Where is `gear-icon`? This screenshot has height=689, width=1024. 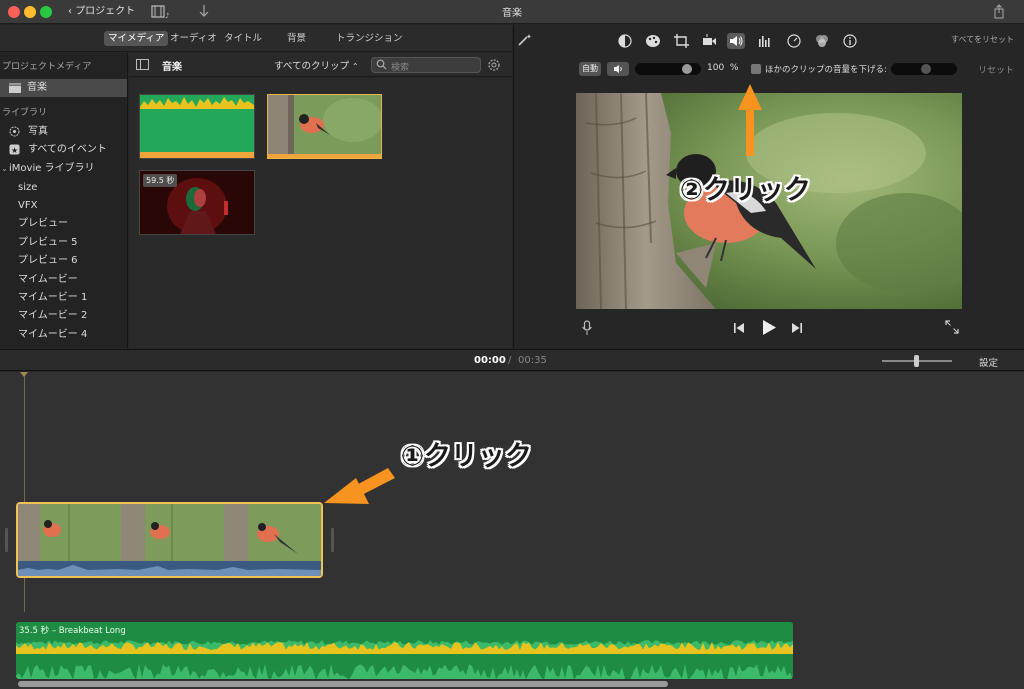
gear-icon is located at coordinates (494, 65).